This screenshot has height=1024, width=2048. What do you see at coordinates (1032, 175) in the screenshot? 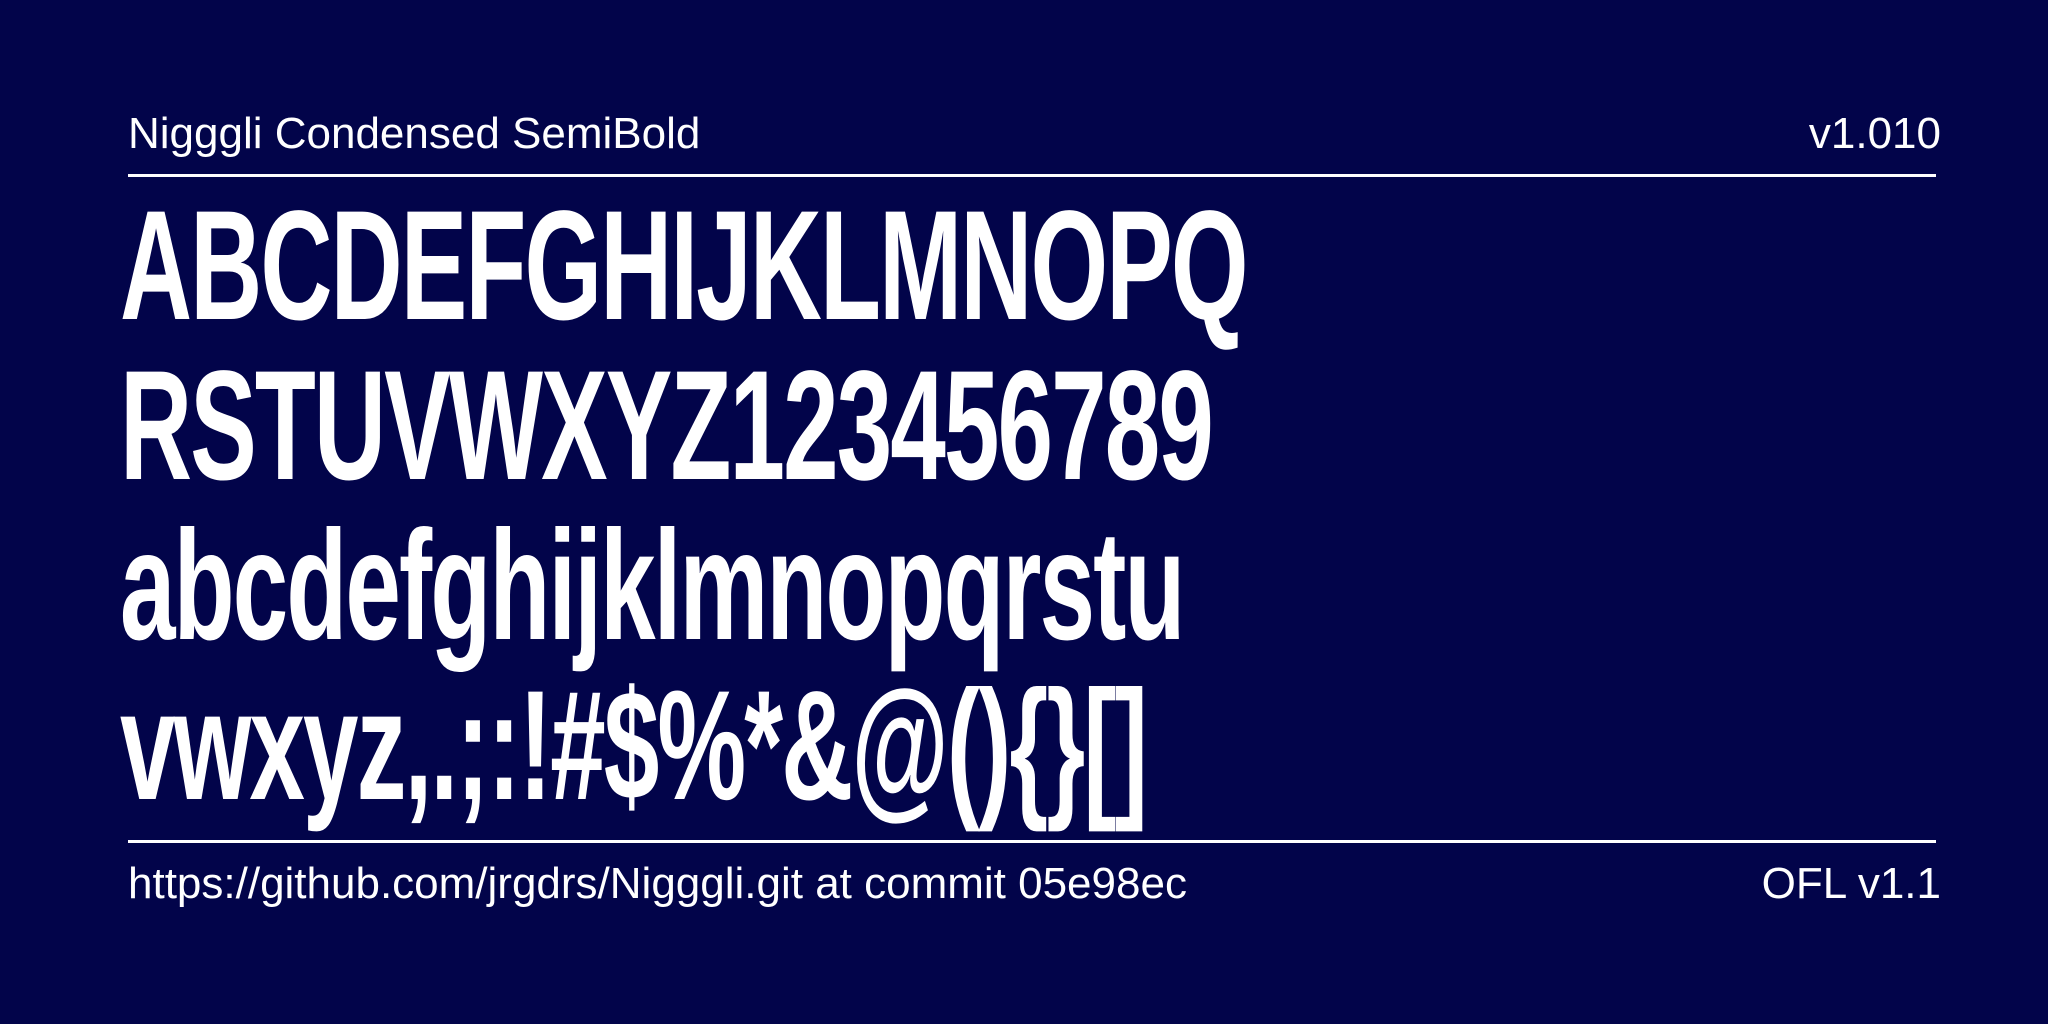
I see `top-divider` at bounding box center [1032, 175].